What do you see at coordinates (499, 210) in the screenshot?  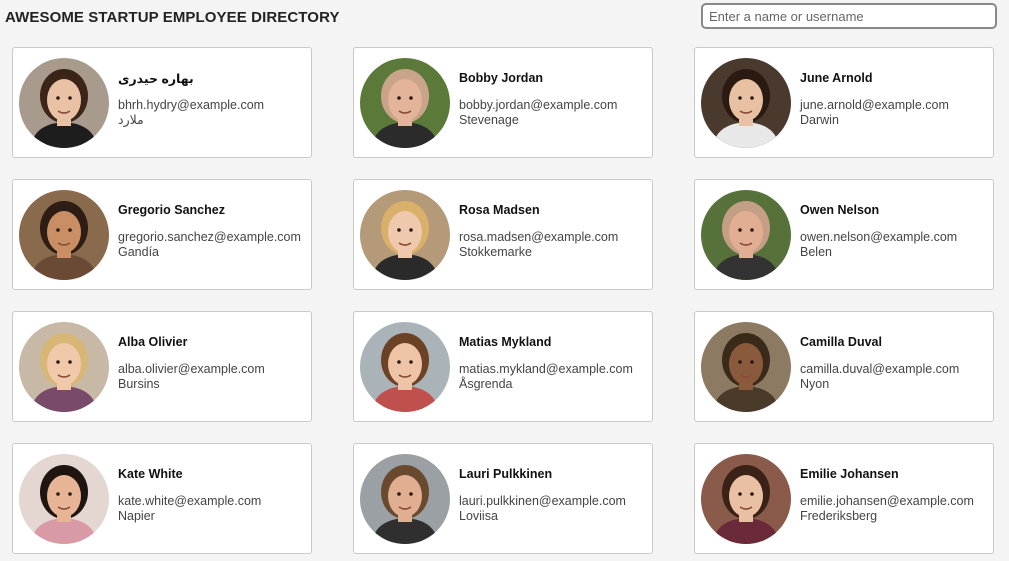 I see `employee-name: Rosa Madsen` at bounding box center [499, 210].